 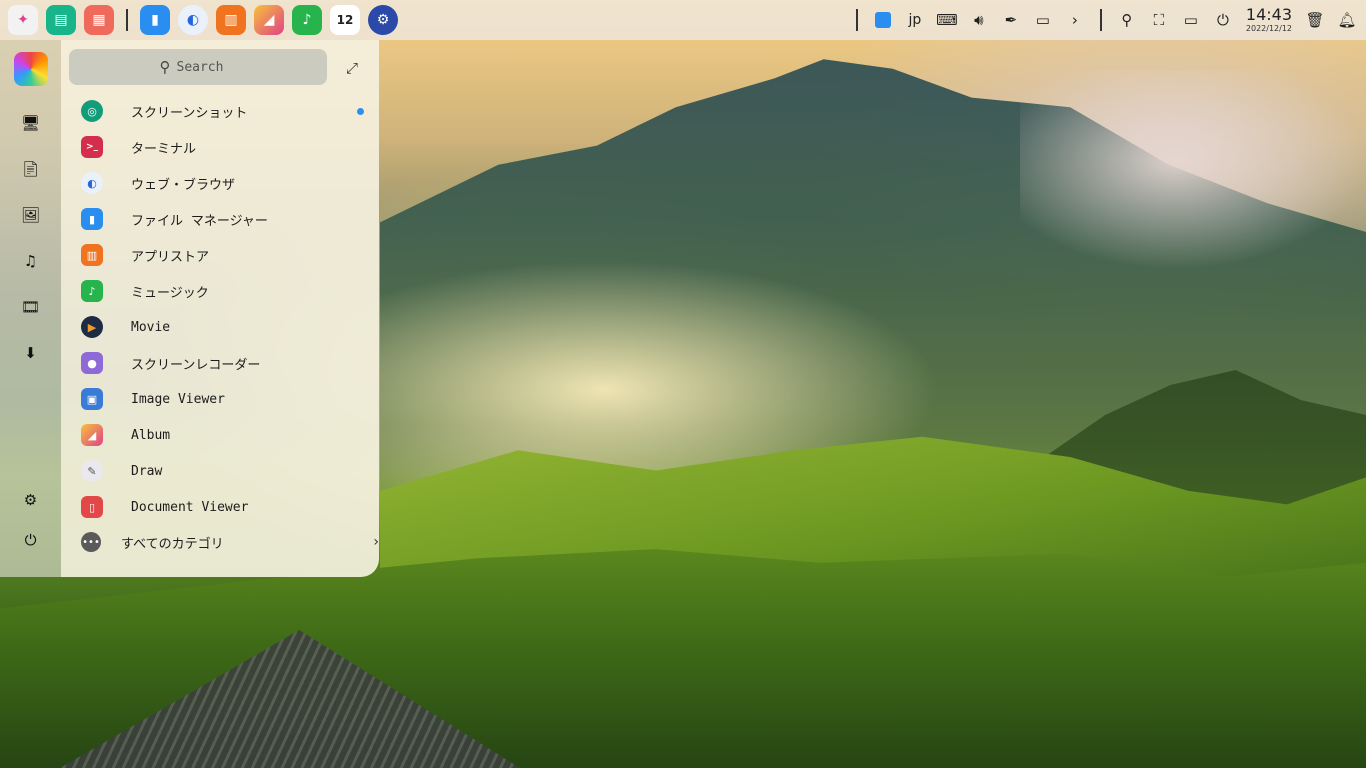 I want to click on movie-icon: ▶, so click(x=92, y=327).